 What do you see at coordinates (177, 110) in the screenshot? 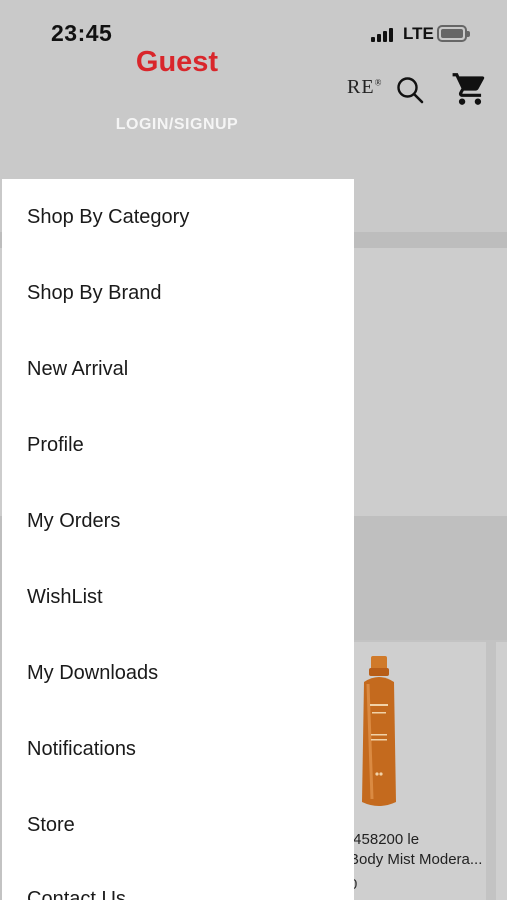
I see `drawer-user-header: Guest LOGIN/SIGNUP` at bounding box center [177, 110].